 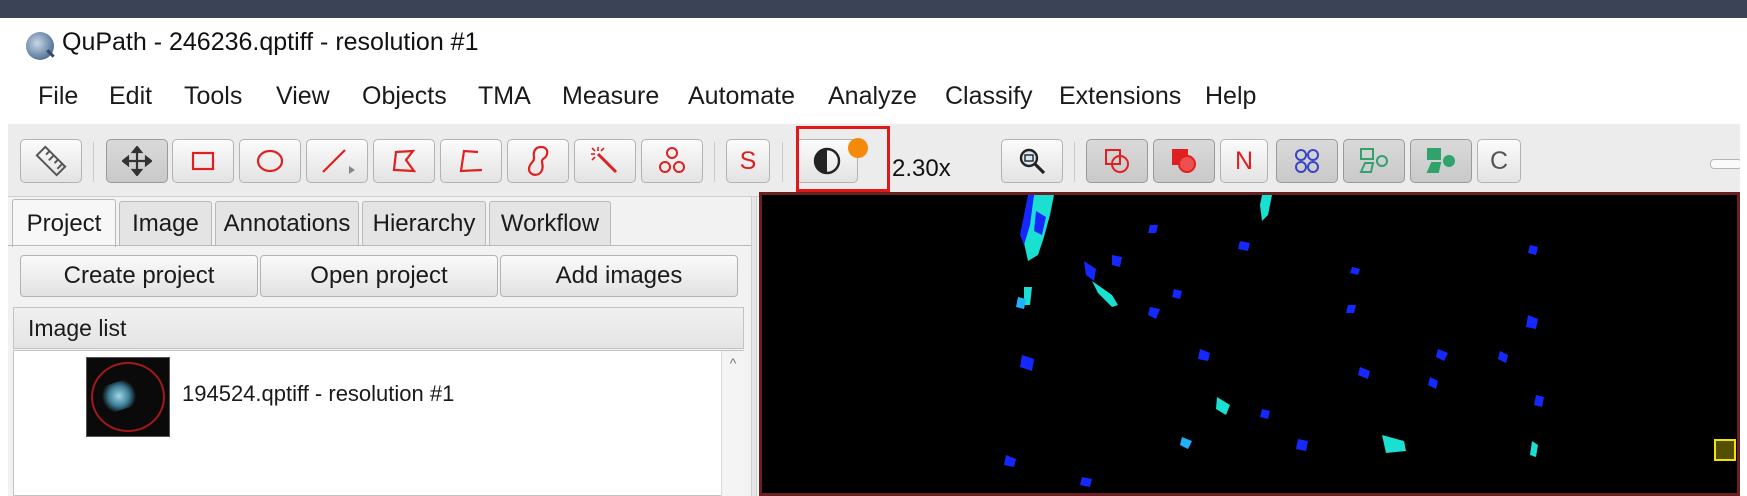 I want to click on open-project-button: Open project, so click(x=379, y=276).